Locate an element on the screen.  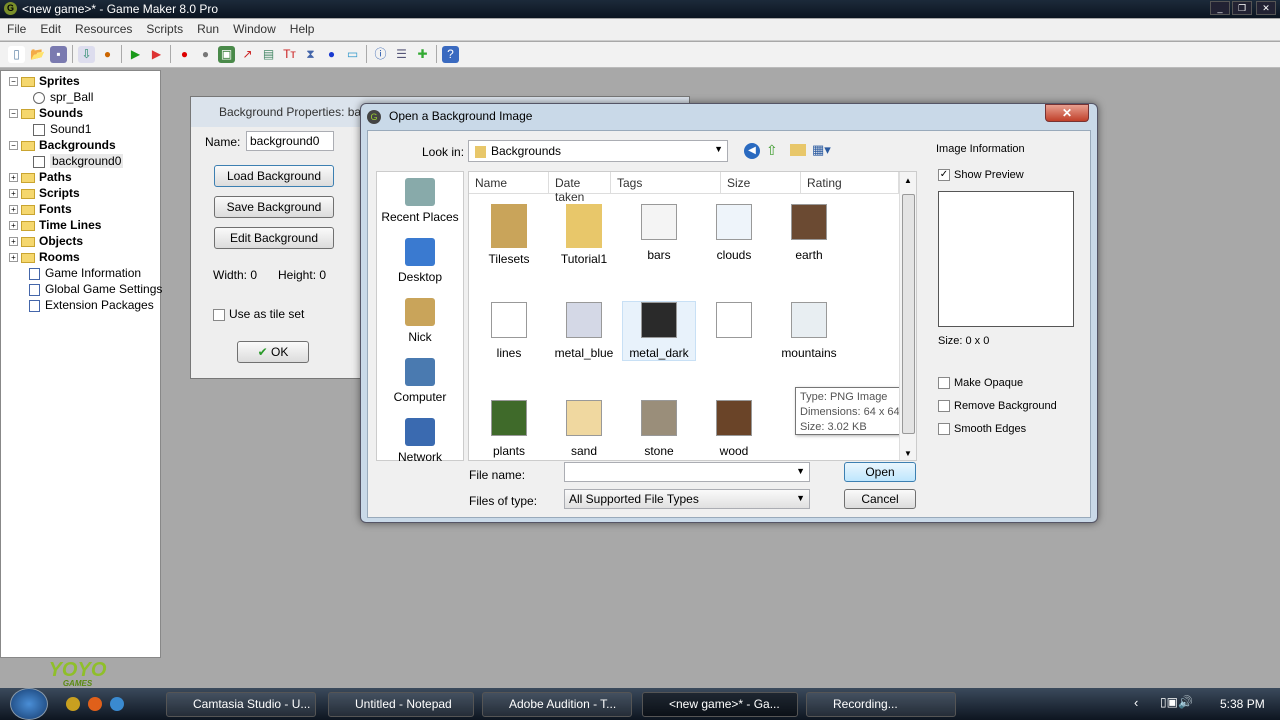
add-sound-icon: ● is located at coordinates (205, 54).